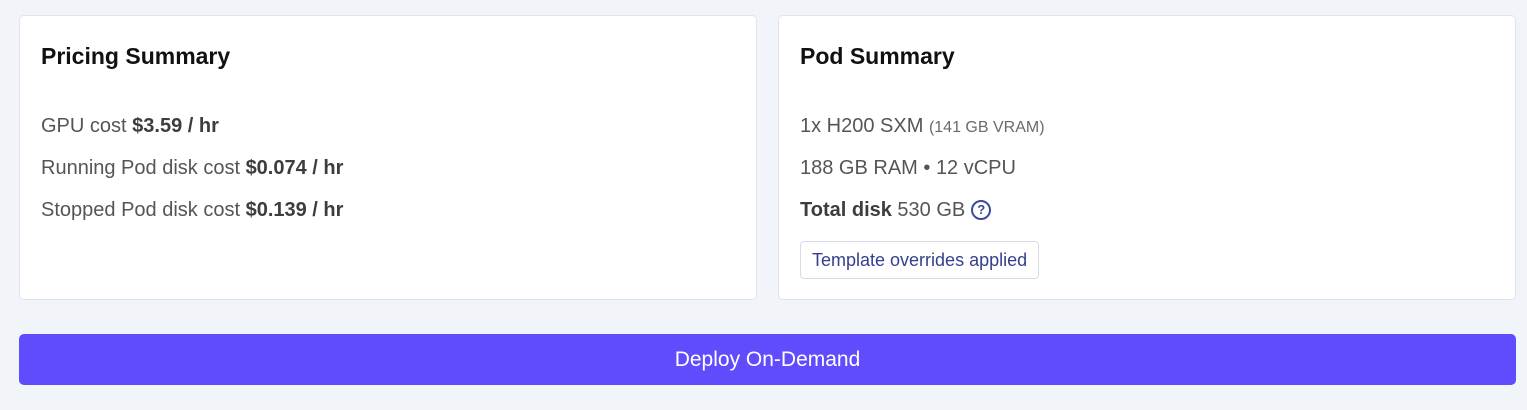 This screenshot has height=410, width=1527. What do you see at coordinates (877, 56) in the screenshot?
I see `pod-summary-title: Pod Summary` at bounding box center [877, 56].